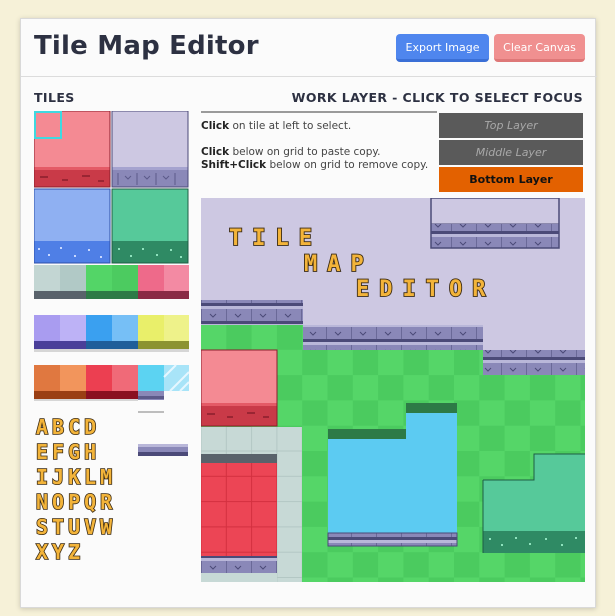 Image resolution: width=615 pixels, height=616 pixels. I want to click on pink-block, so click(239, 388).